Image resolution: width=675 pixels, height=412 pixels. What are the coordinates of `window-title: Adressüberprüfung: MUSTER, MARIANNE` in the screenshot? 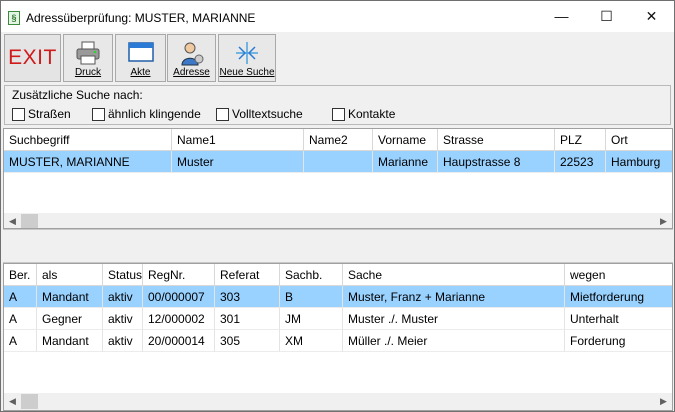 It's located at (141, 18).